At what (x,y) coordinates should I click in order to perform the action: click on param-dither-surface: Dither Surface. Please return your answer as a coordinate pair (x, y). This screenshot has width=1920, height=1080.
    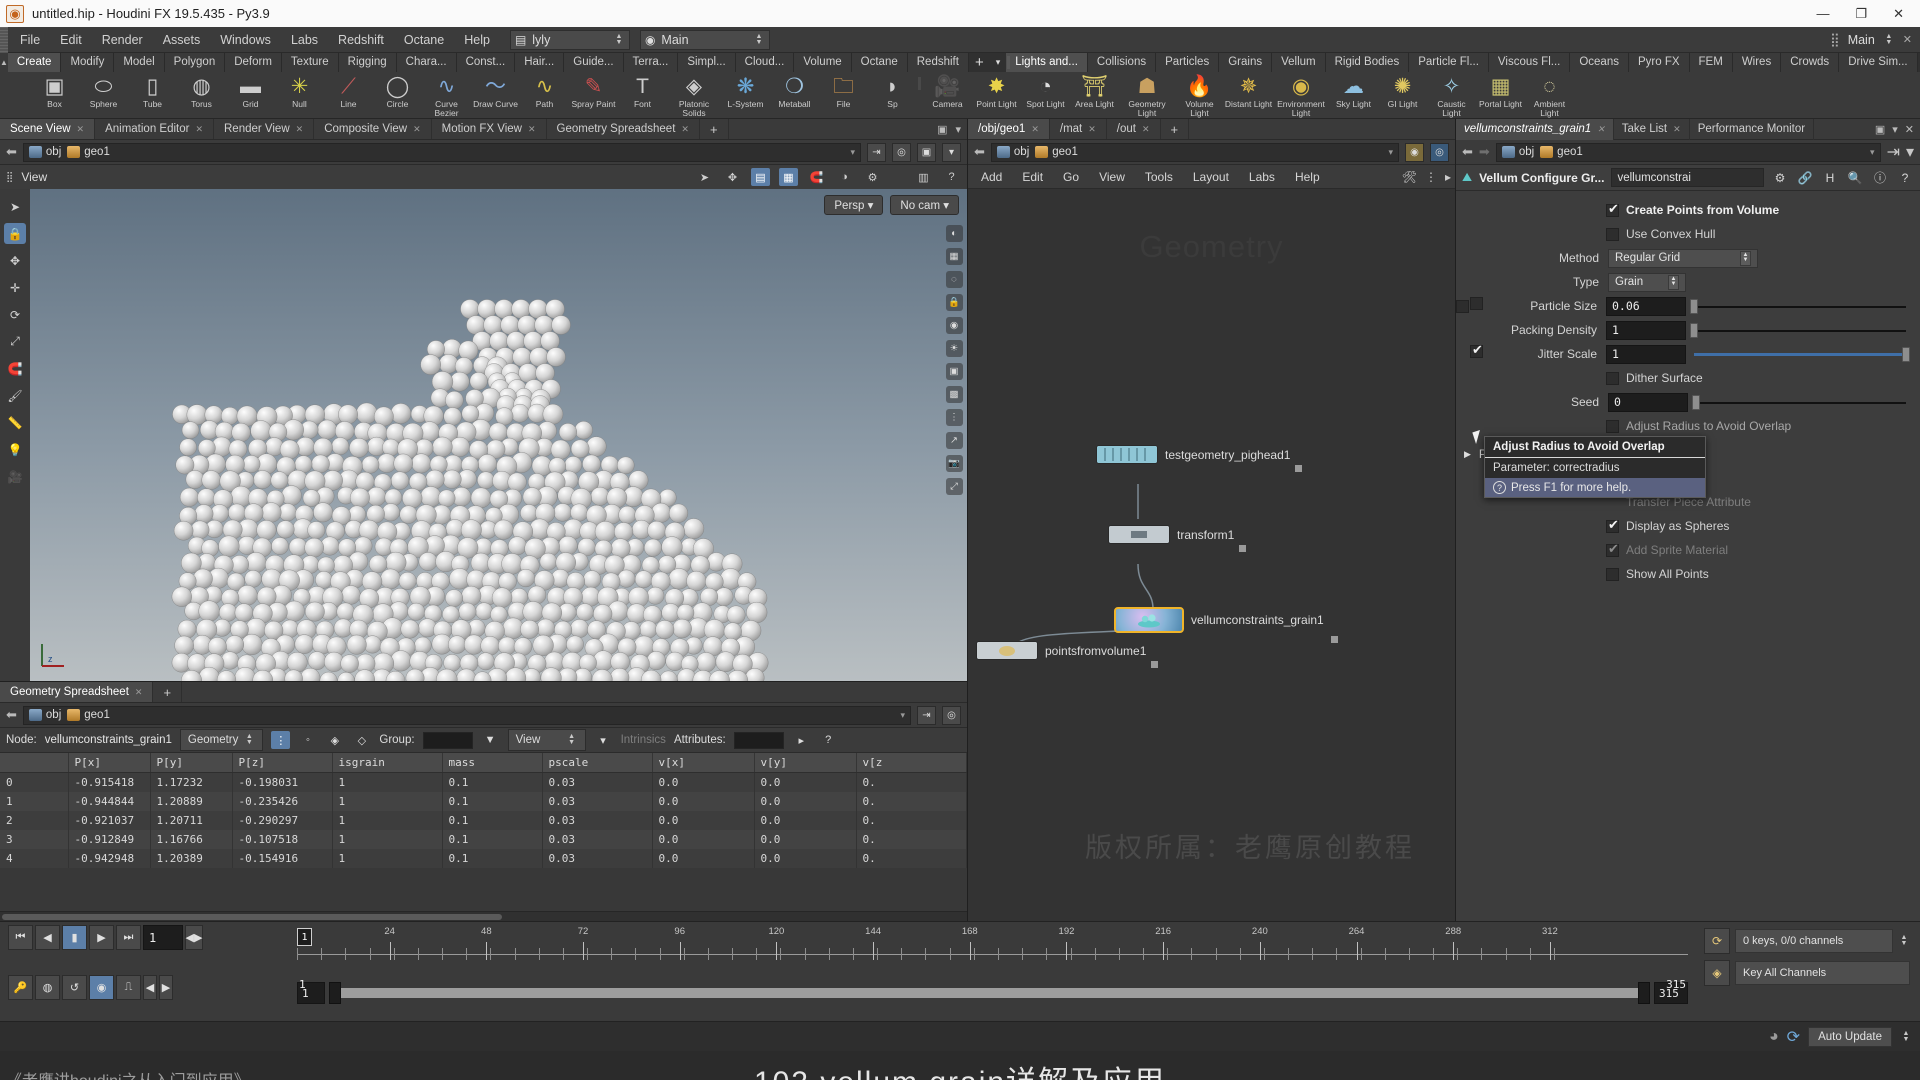
    Looking at the image, I should click on (1688, 378).